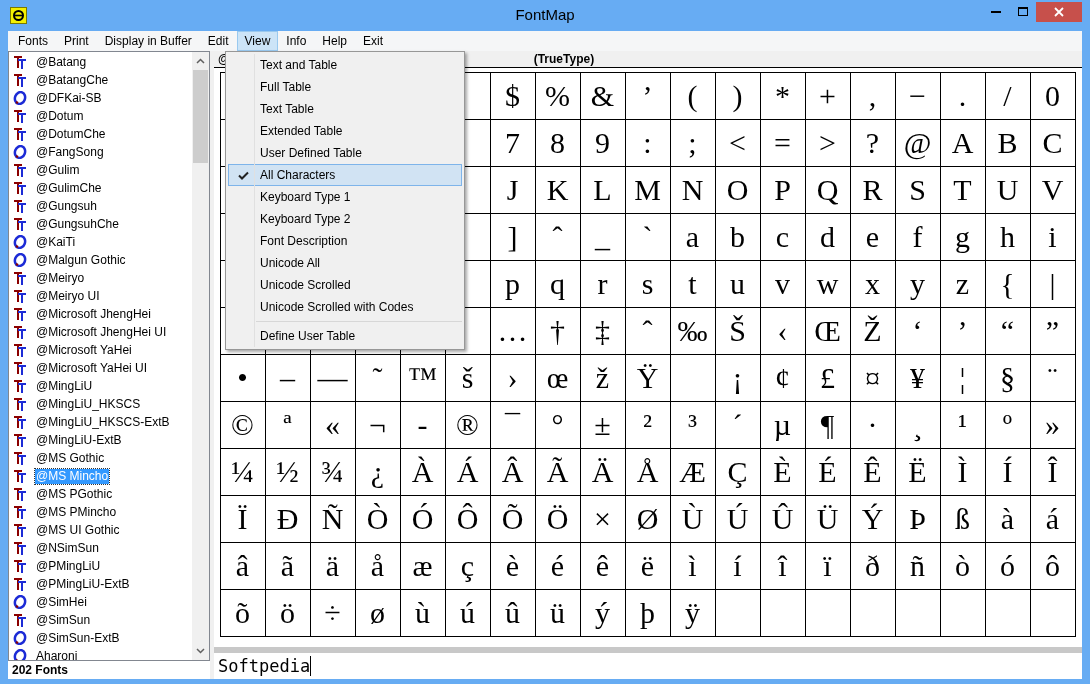 This screenshot has height=684, width=1090. Describe the element at coordinates (647, 377) in the screenshot. I see `character-cell: Ÿ` at that location.